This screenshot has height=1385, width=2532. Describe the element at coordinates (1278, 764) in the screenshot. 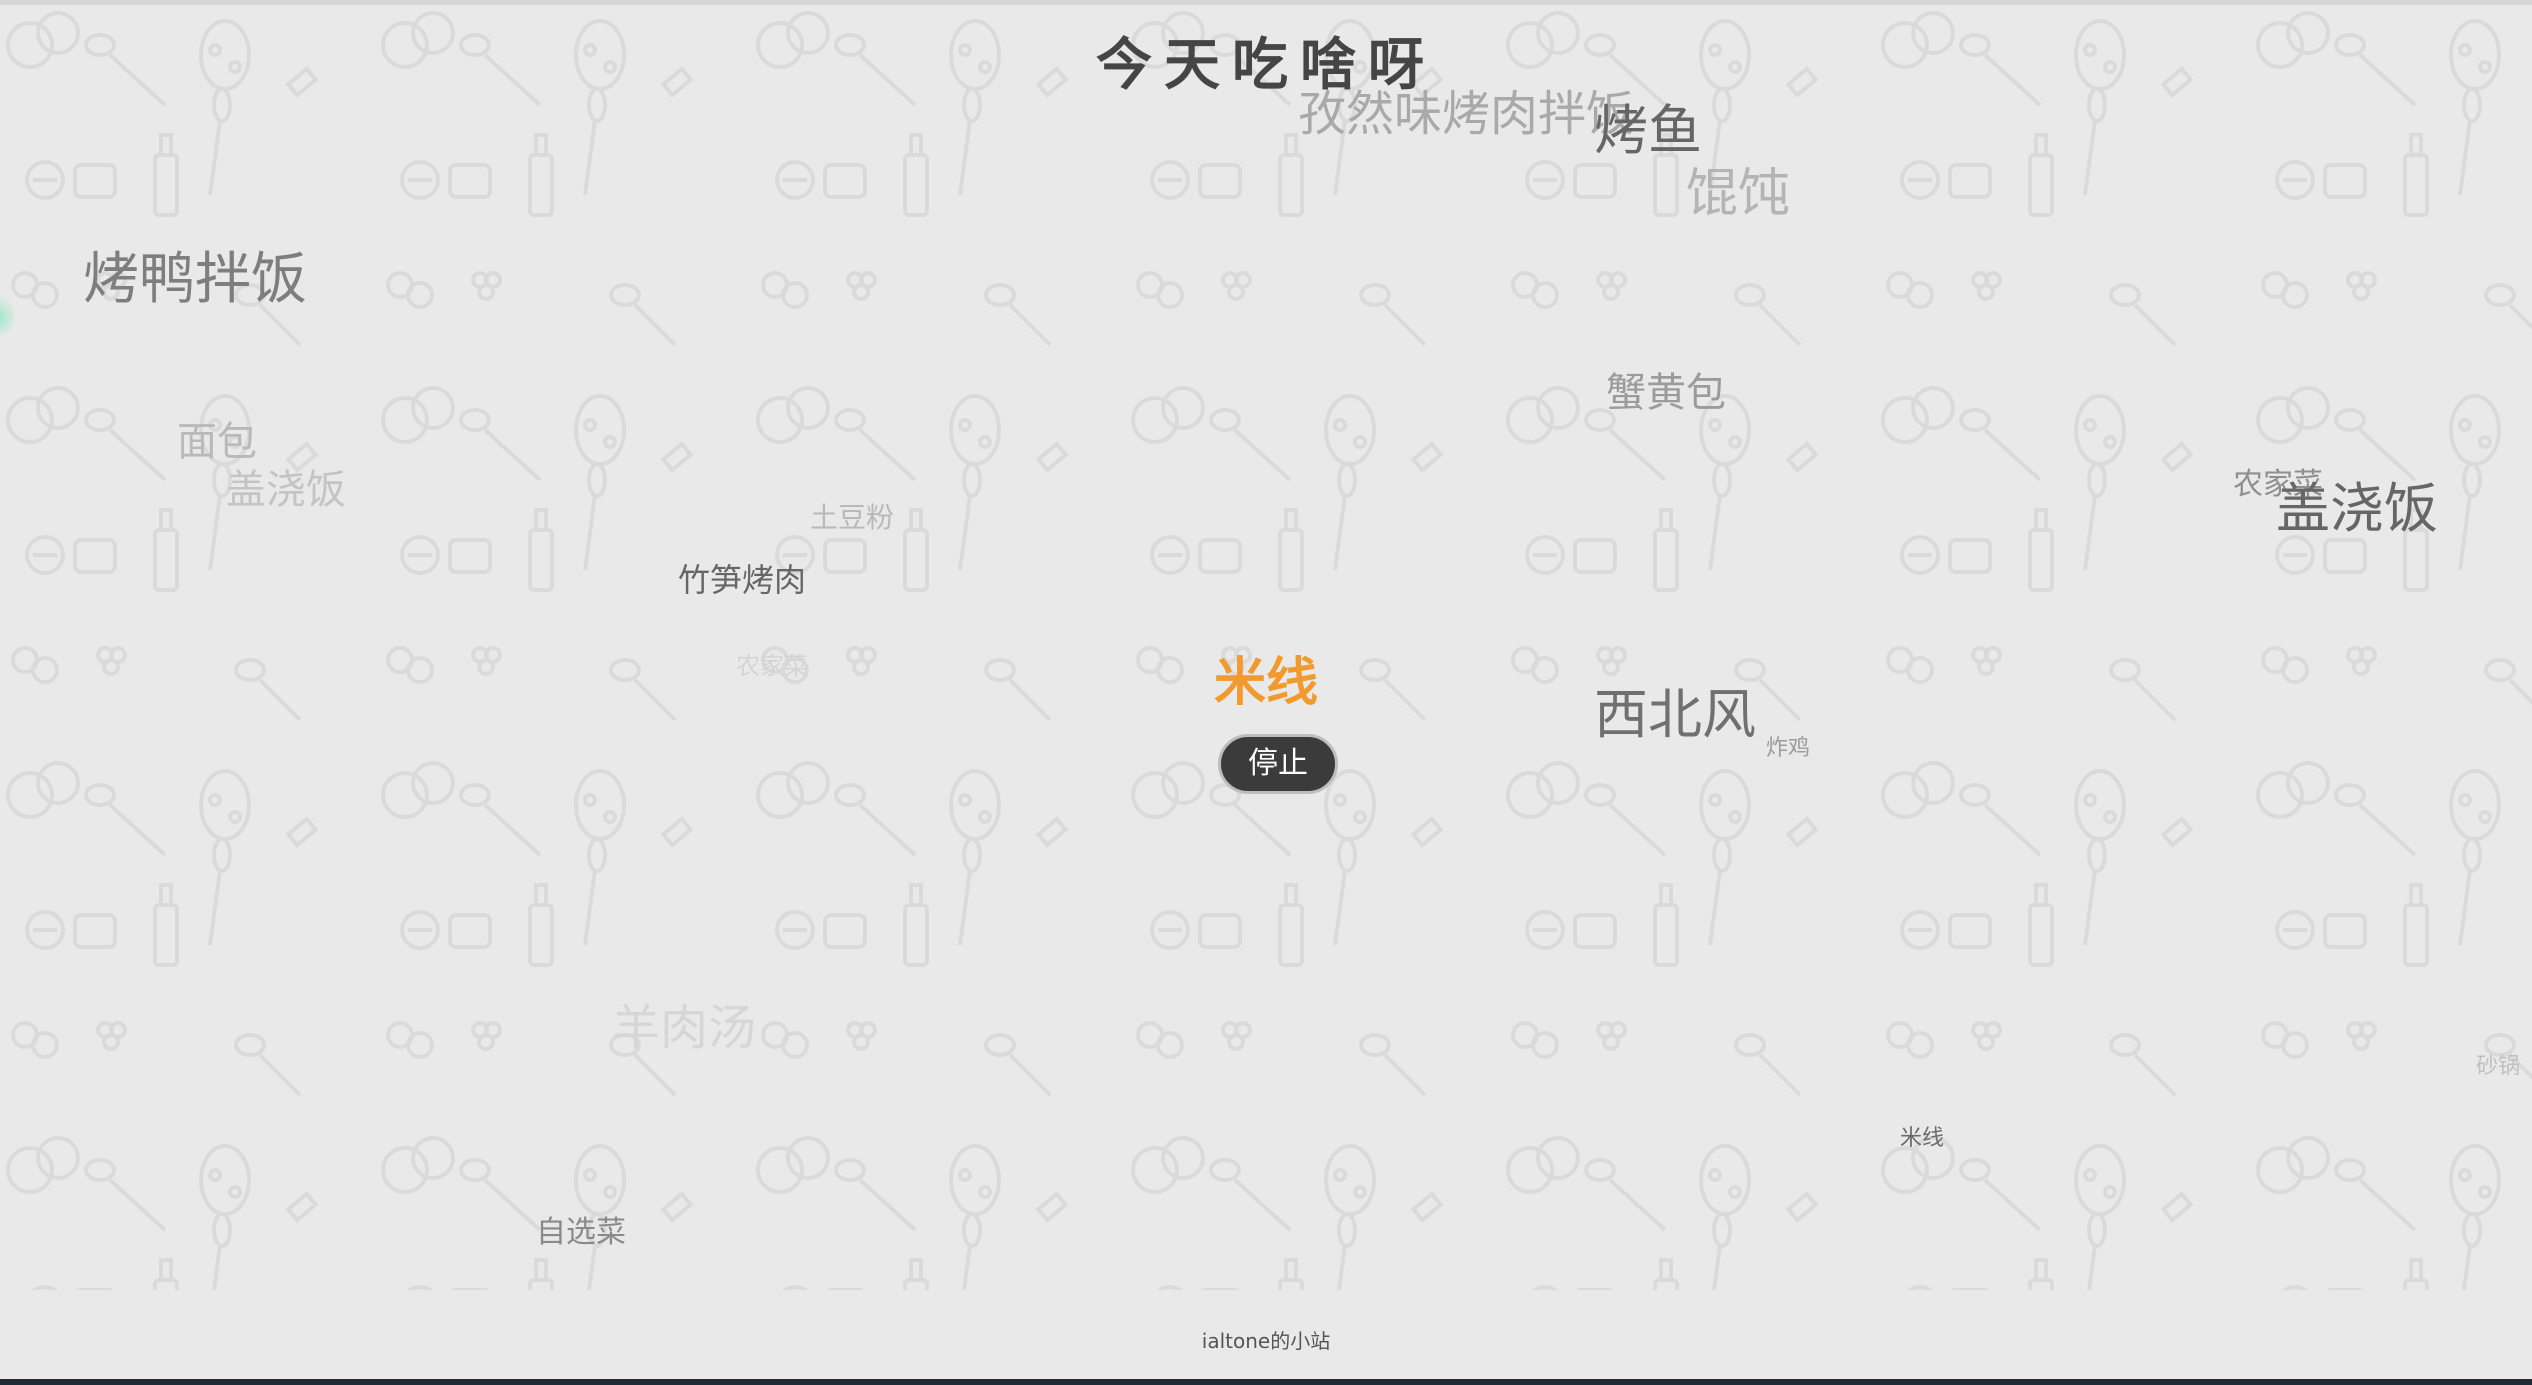

I see `stop-button: 停止` at that location.